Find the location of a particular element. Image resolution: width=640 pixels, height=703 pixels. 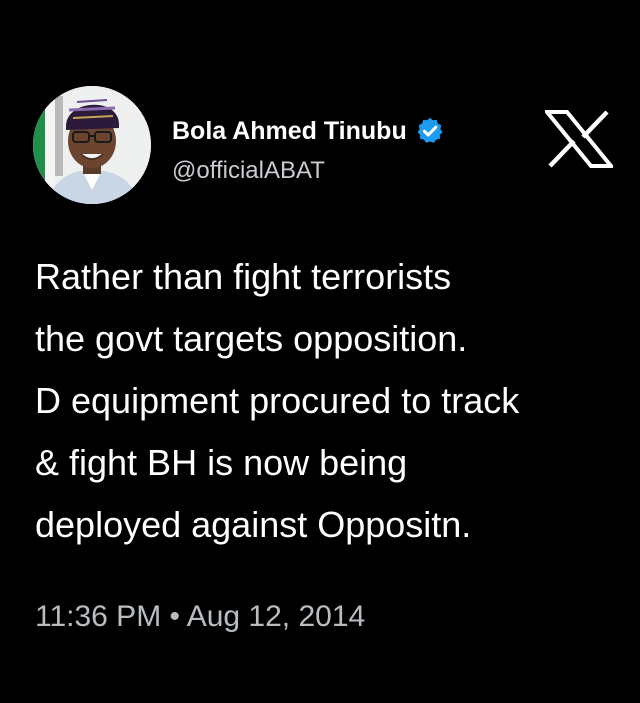

author-name-row: Bola Ahmed Tinubu is located at coordinates (308, 131).